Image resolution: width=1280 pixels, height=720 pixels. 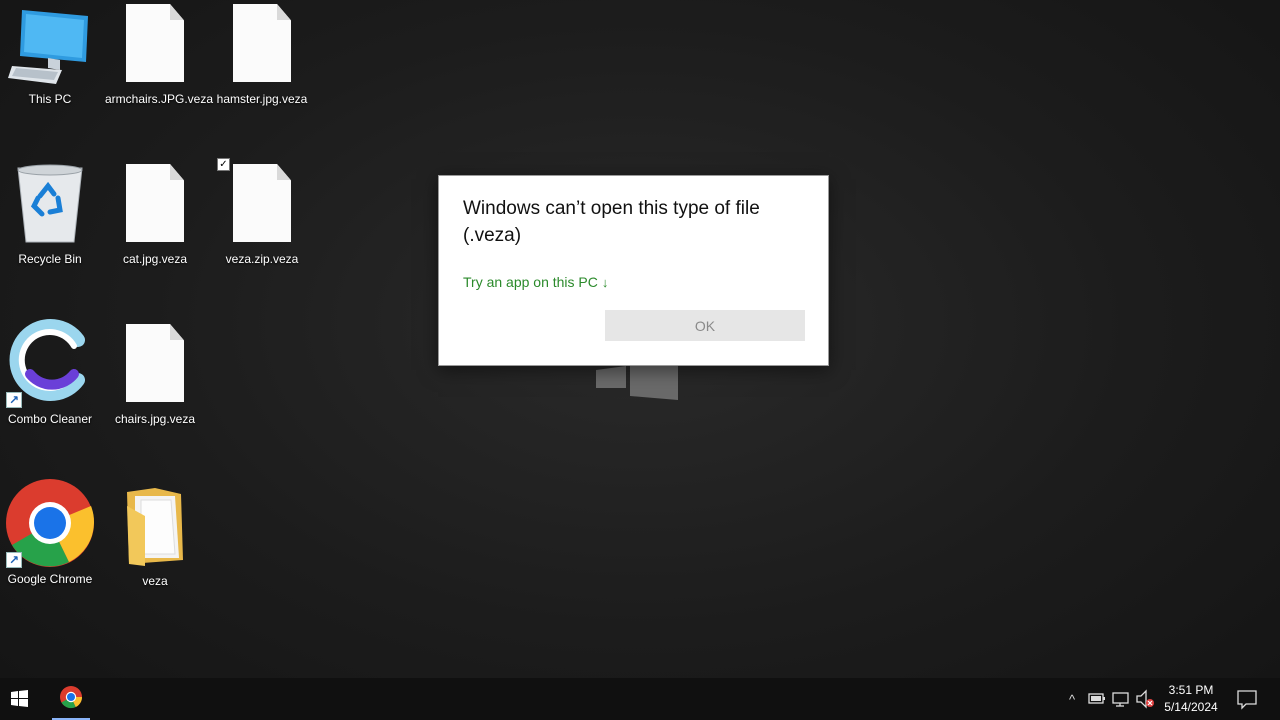 What do you see at coordinates (50, 99) in the screenshot?
I see `desktop-icon-label: This PC` at bounding box center [50, 99].